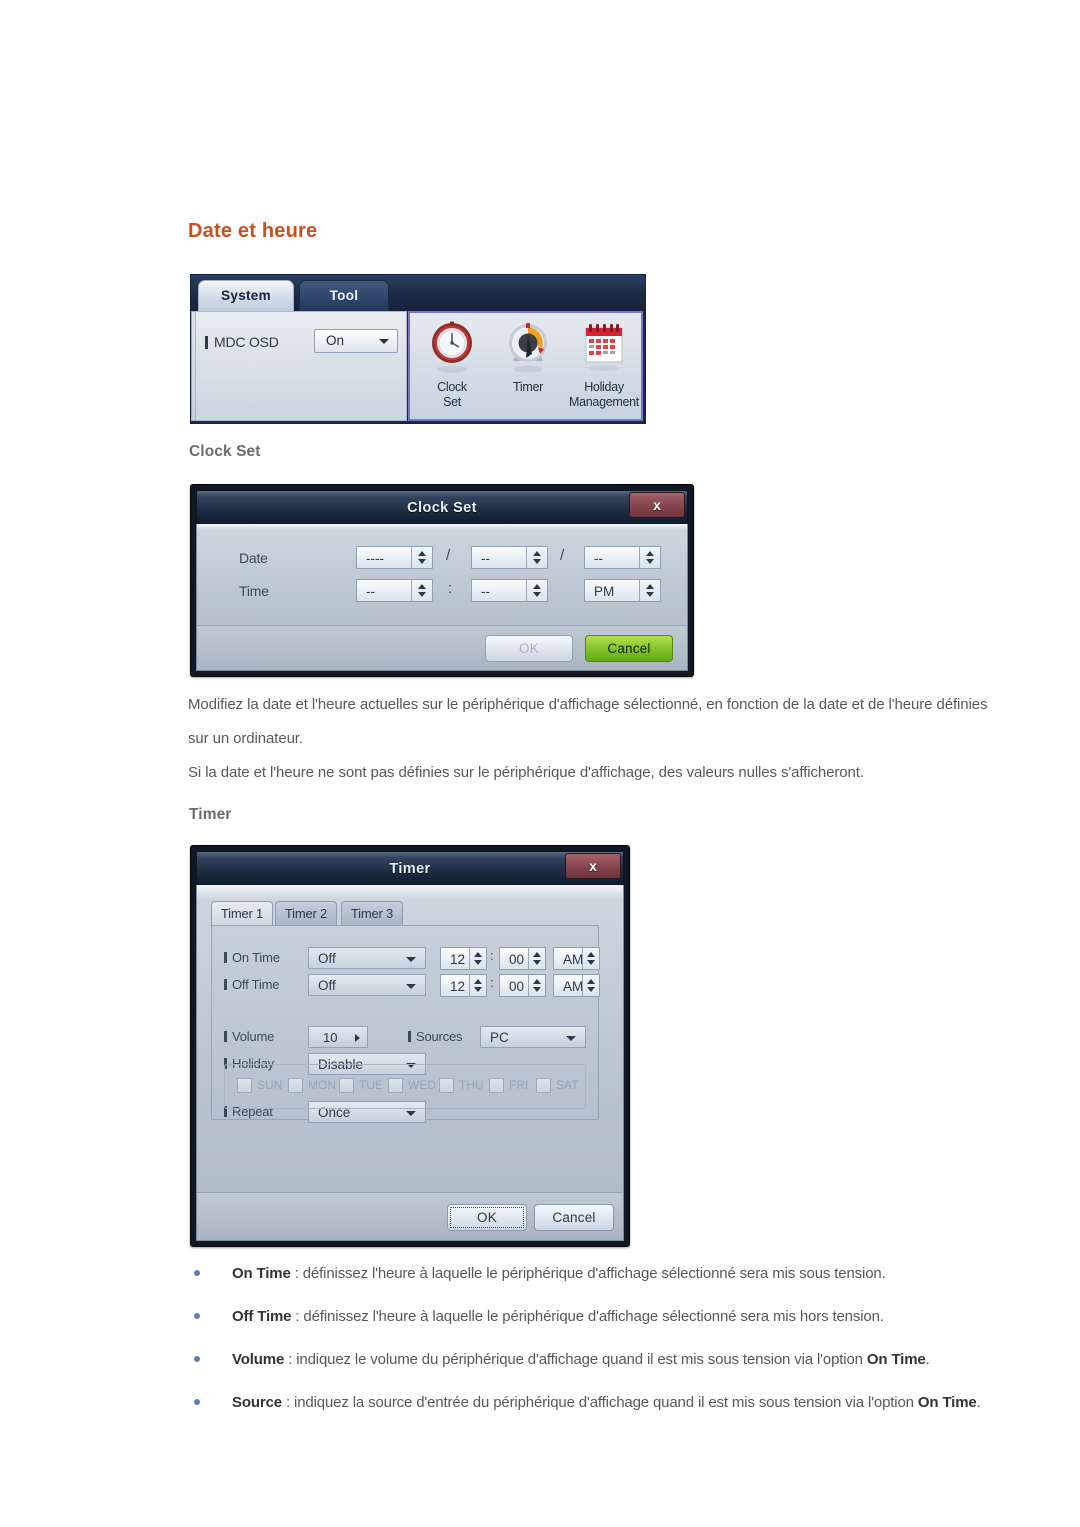 The image size is (1080, 1527). I want to click on volume-label: Volume, so click(249, 1036).